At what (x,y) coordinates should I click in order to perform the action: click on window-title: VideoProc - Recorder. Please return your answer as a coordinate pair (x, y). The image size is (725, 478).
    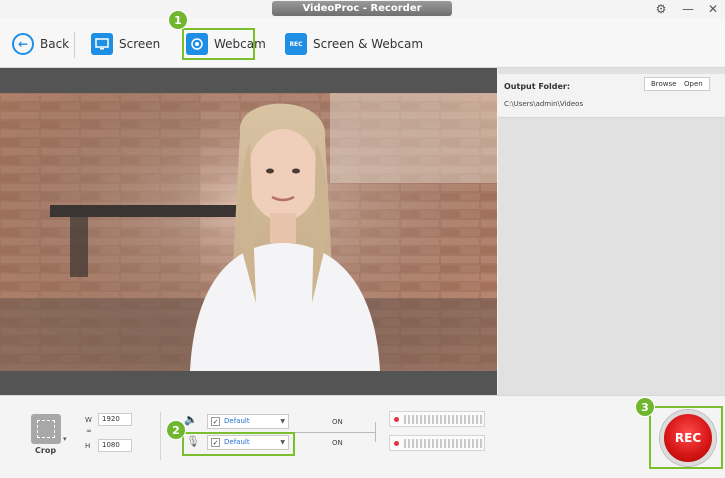
    Looking at the image, I should click on (362, 8).